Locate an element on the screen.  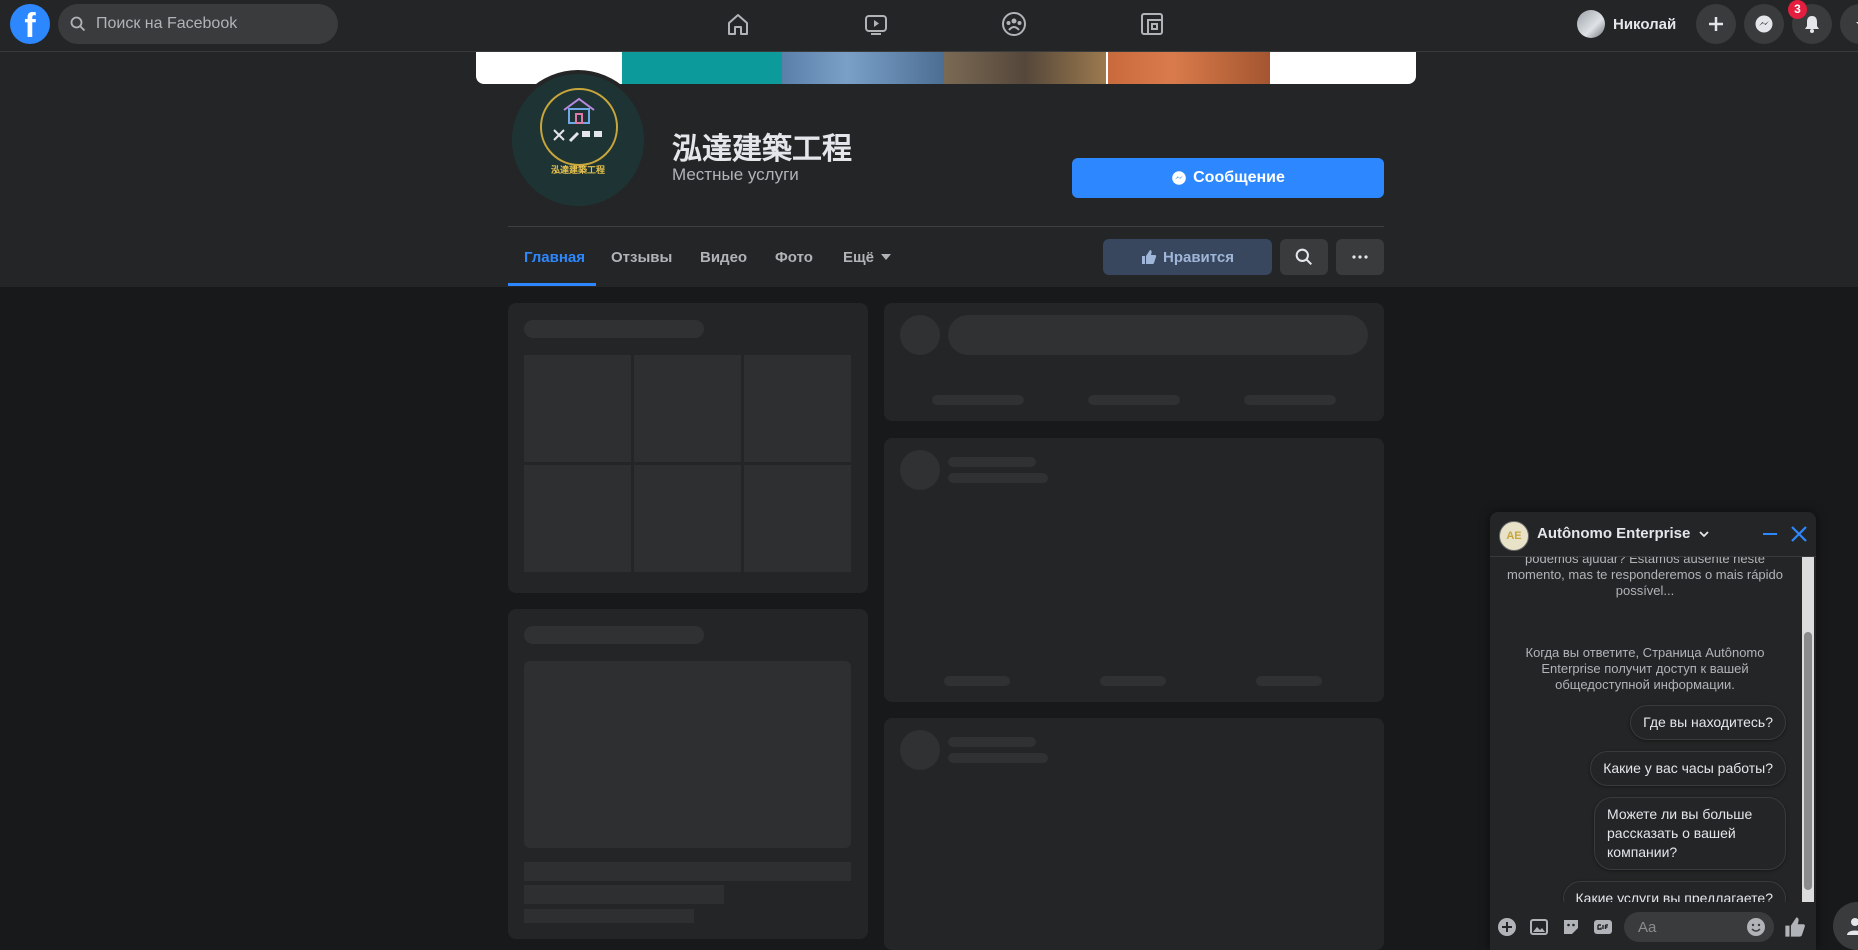
send-message-button: Сообщение is located at coordinates (1228, 178).